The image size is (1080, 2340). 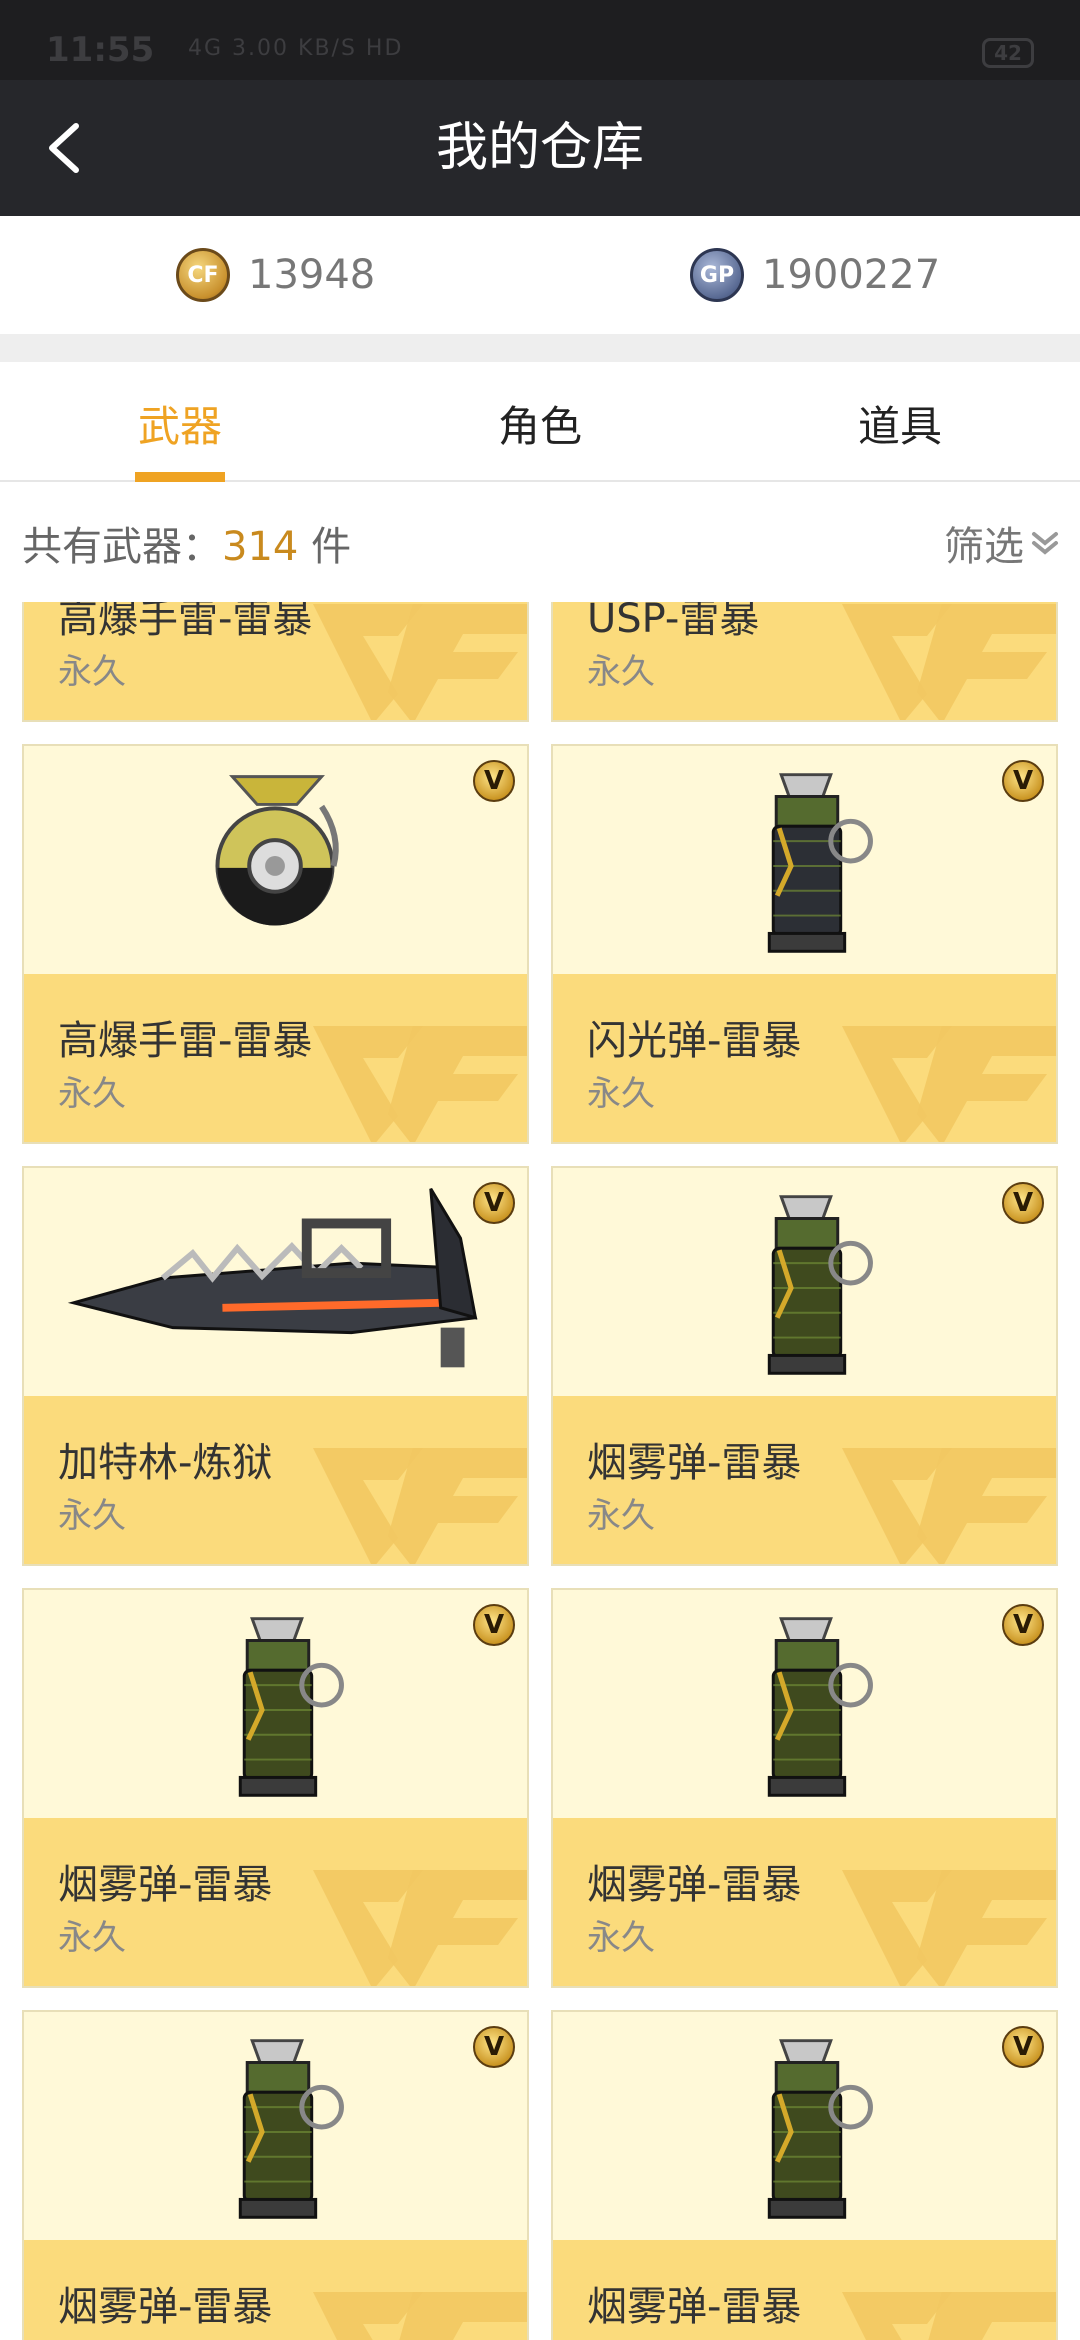 What do you see at coordinates (1045, 543) in the screenshot?
I see `double-chevron-down-icon` at bounding box center [1045, 543].